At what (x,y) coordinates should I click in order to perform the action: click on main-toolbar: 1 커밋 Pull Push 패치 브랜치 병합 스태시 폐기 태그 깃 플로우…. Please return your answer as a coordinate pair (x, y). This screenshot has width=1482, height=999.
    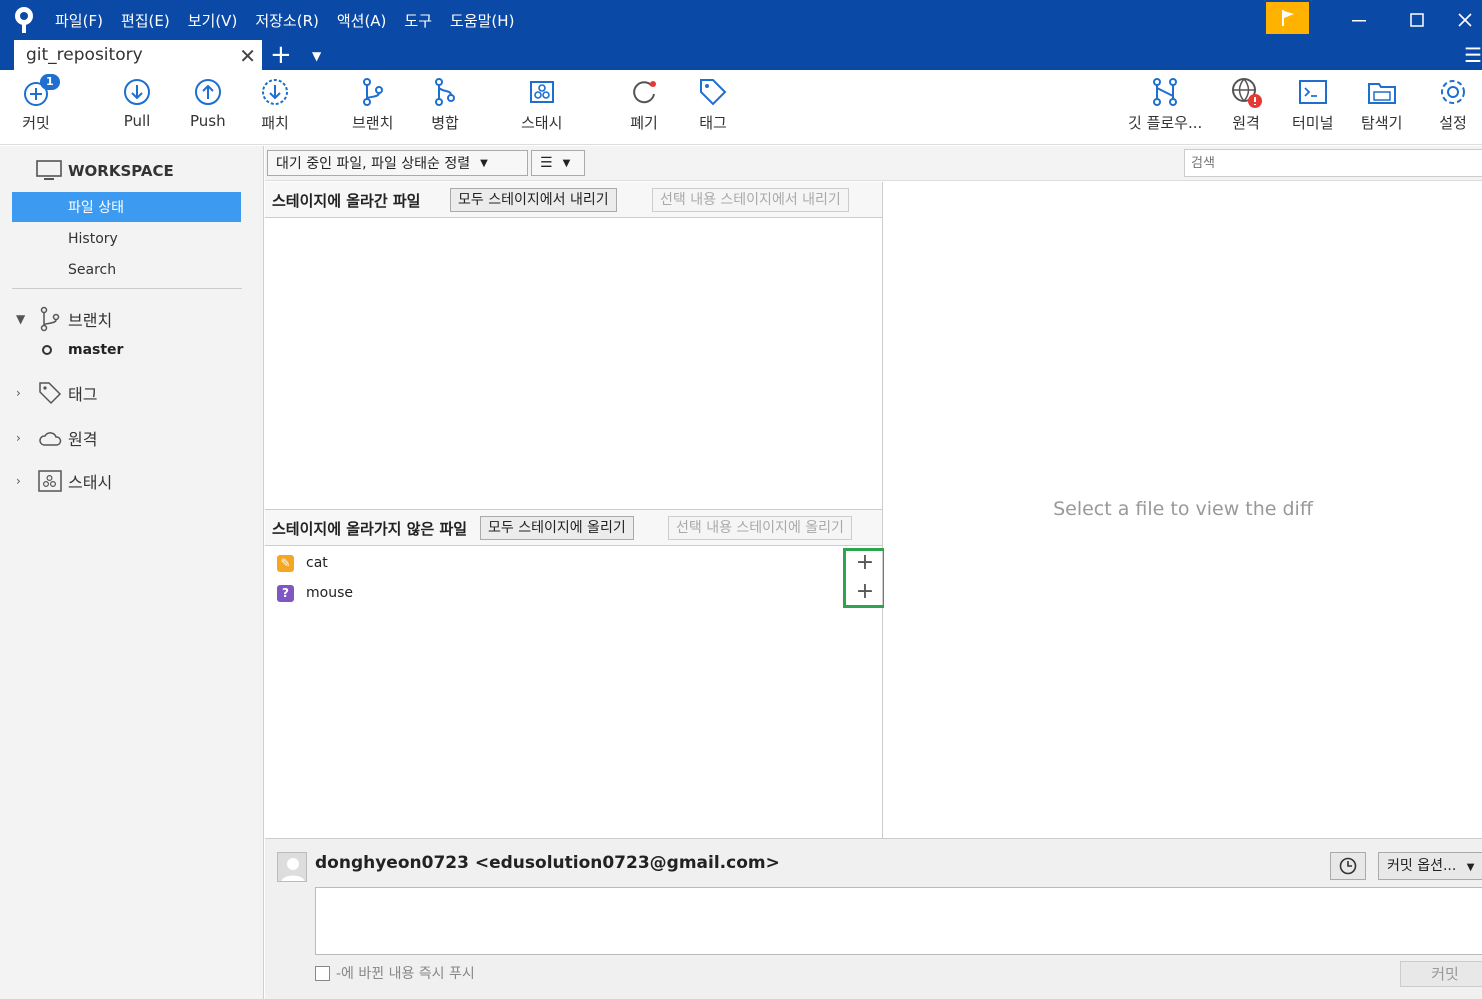
    Looking at the image, I should click on (741, 107).